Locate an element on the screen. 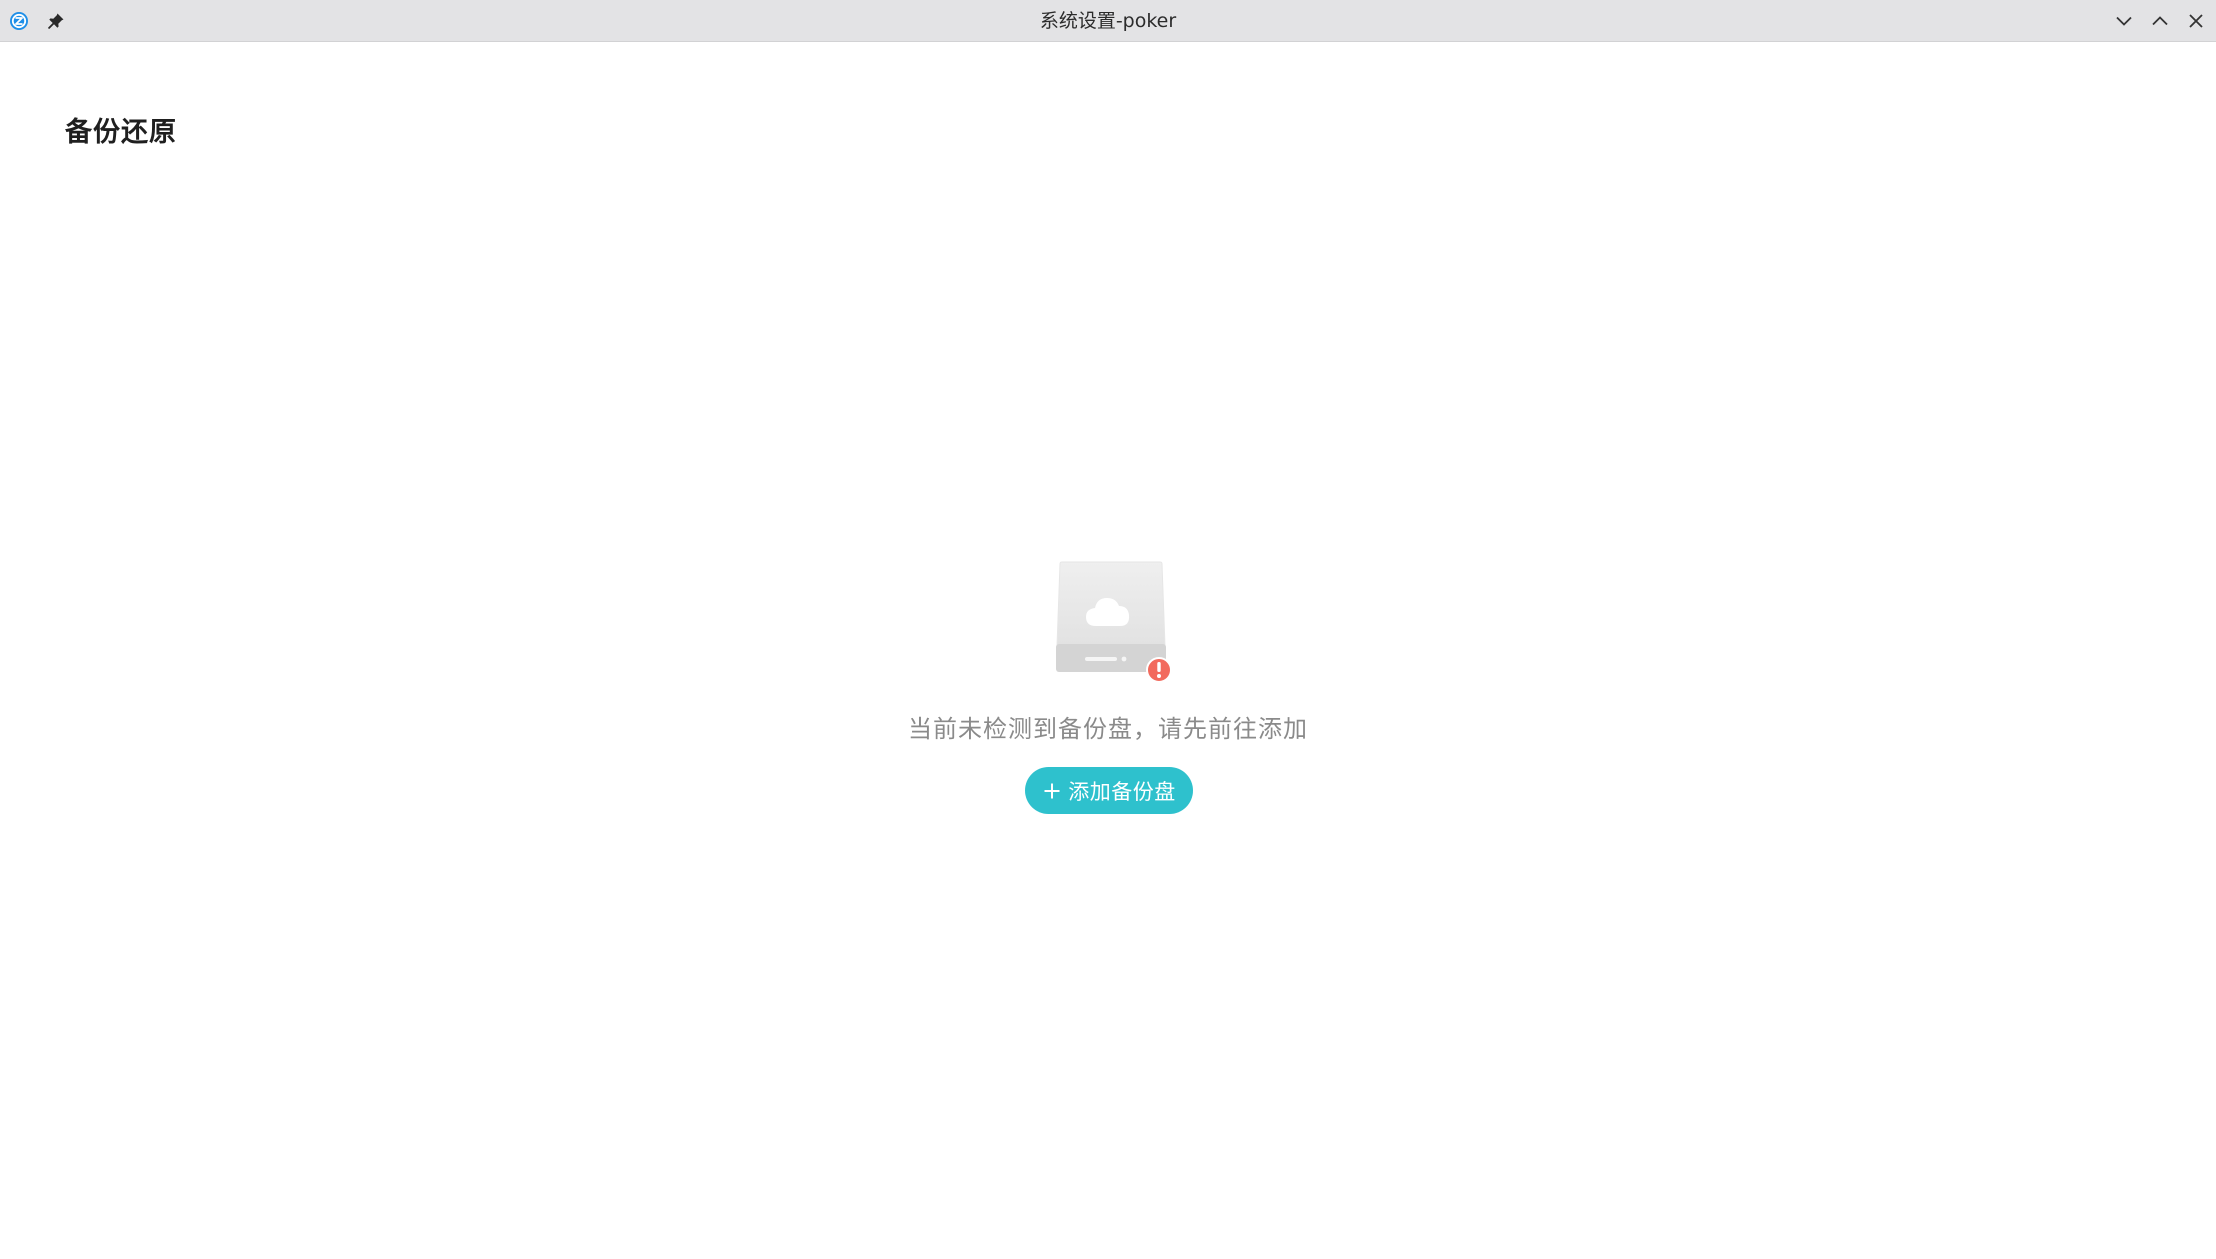 The image size is (2216, 1259). window-title: 系统设置-poker is located at coordinates (1108, 21).